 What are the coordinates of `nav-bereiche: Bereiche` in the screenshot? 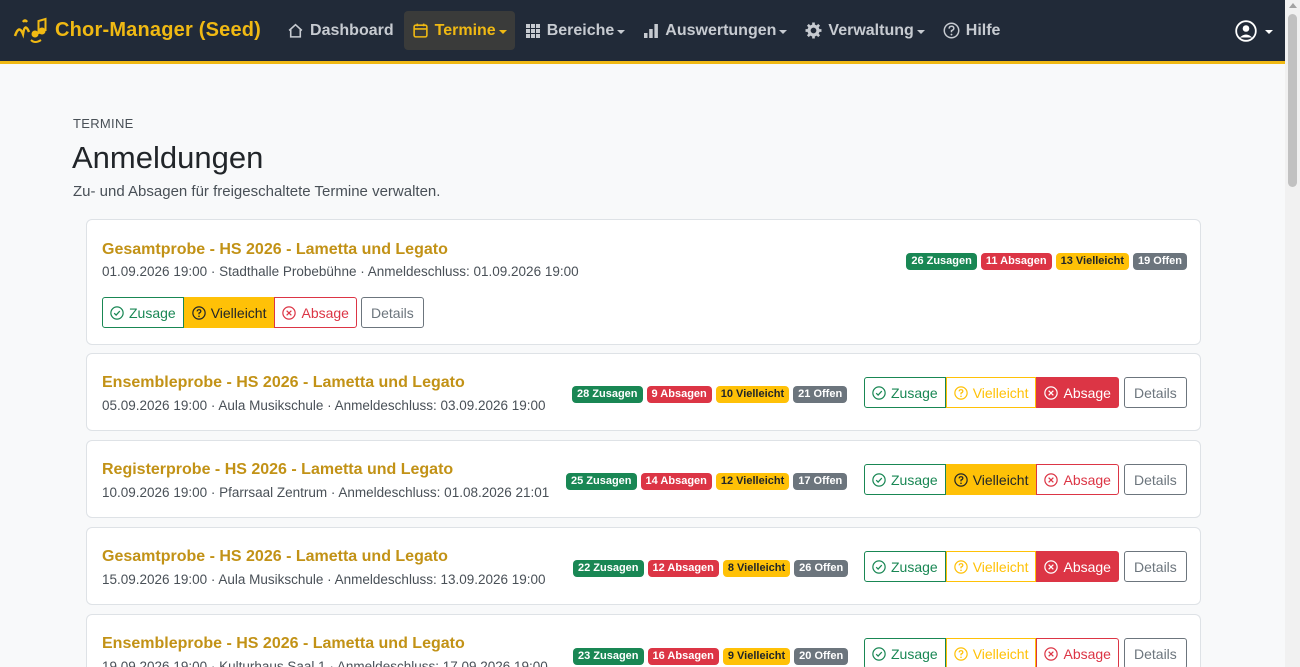 It's located at (575, 30).